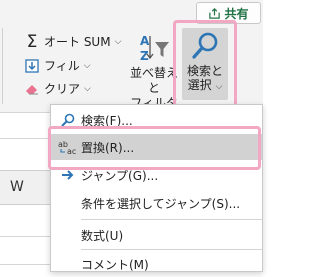  Describe the element at coordinates (68, 175) in the screenshot. I see `goto-arrow-icon` at that location.